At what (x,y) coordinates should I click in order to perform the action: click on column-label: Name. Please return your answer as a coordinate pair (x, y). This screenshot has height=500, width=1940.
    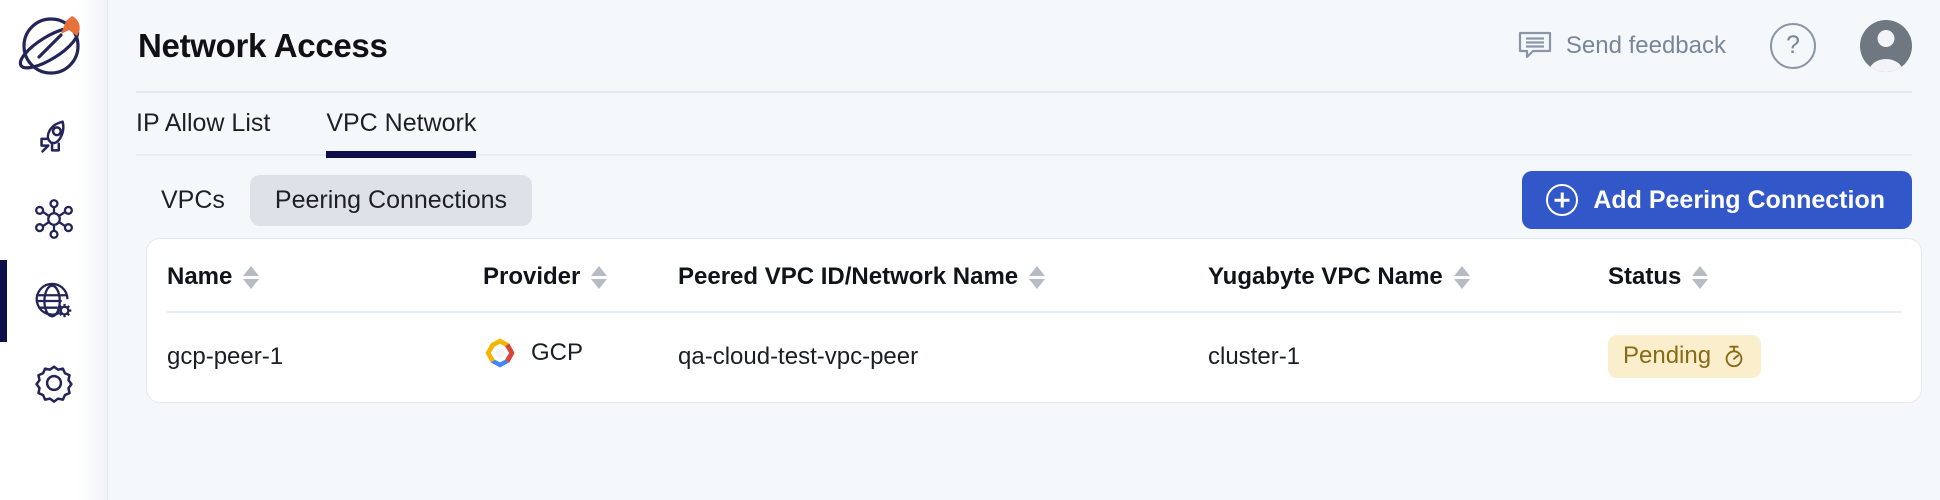
    Looking at the image, I should click on (200, 276).